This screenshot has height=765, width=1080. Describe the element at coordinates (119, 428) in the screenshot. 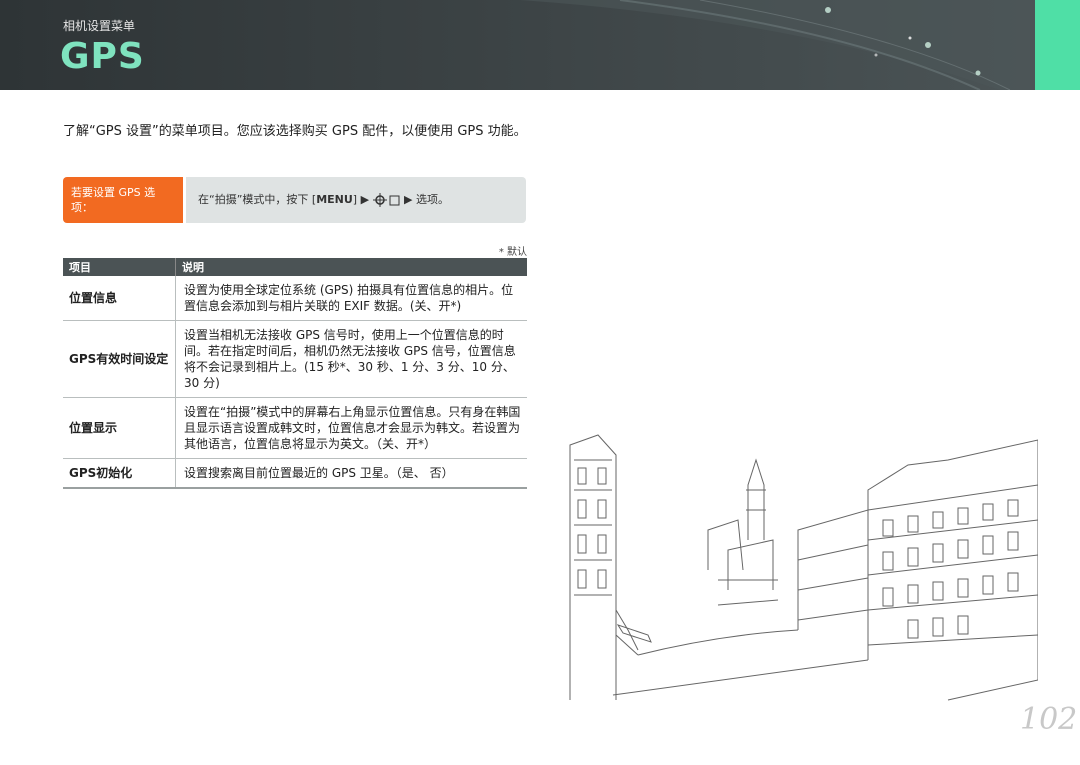

I see `option-name: 位置显示` at that location.